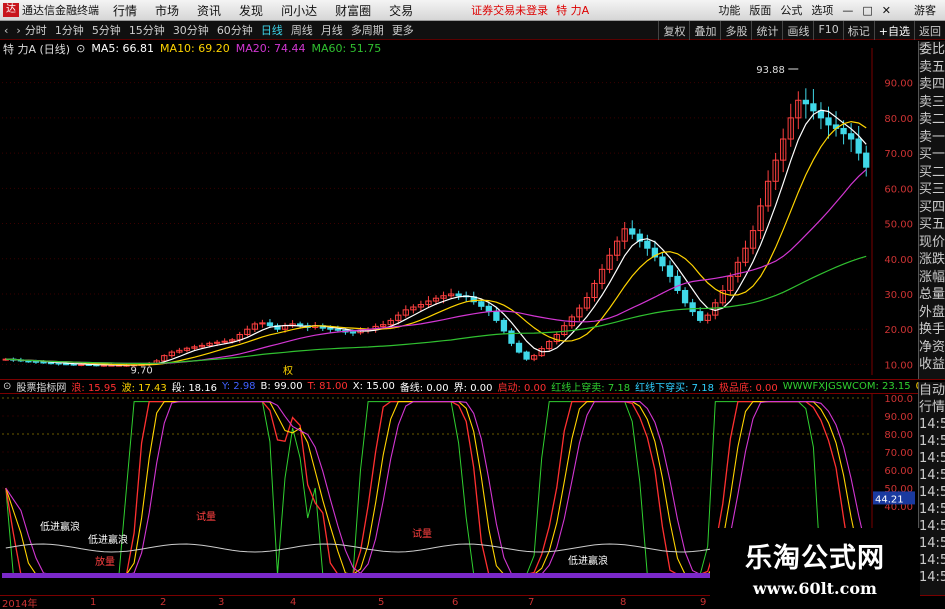  I want to click on ma20-value: MA20: 74.44, so click(270, 48).